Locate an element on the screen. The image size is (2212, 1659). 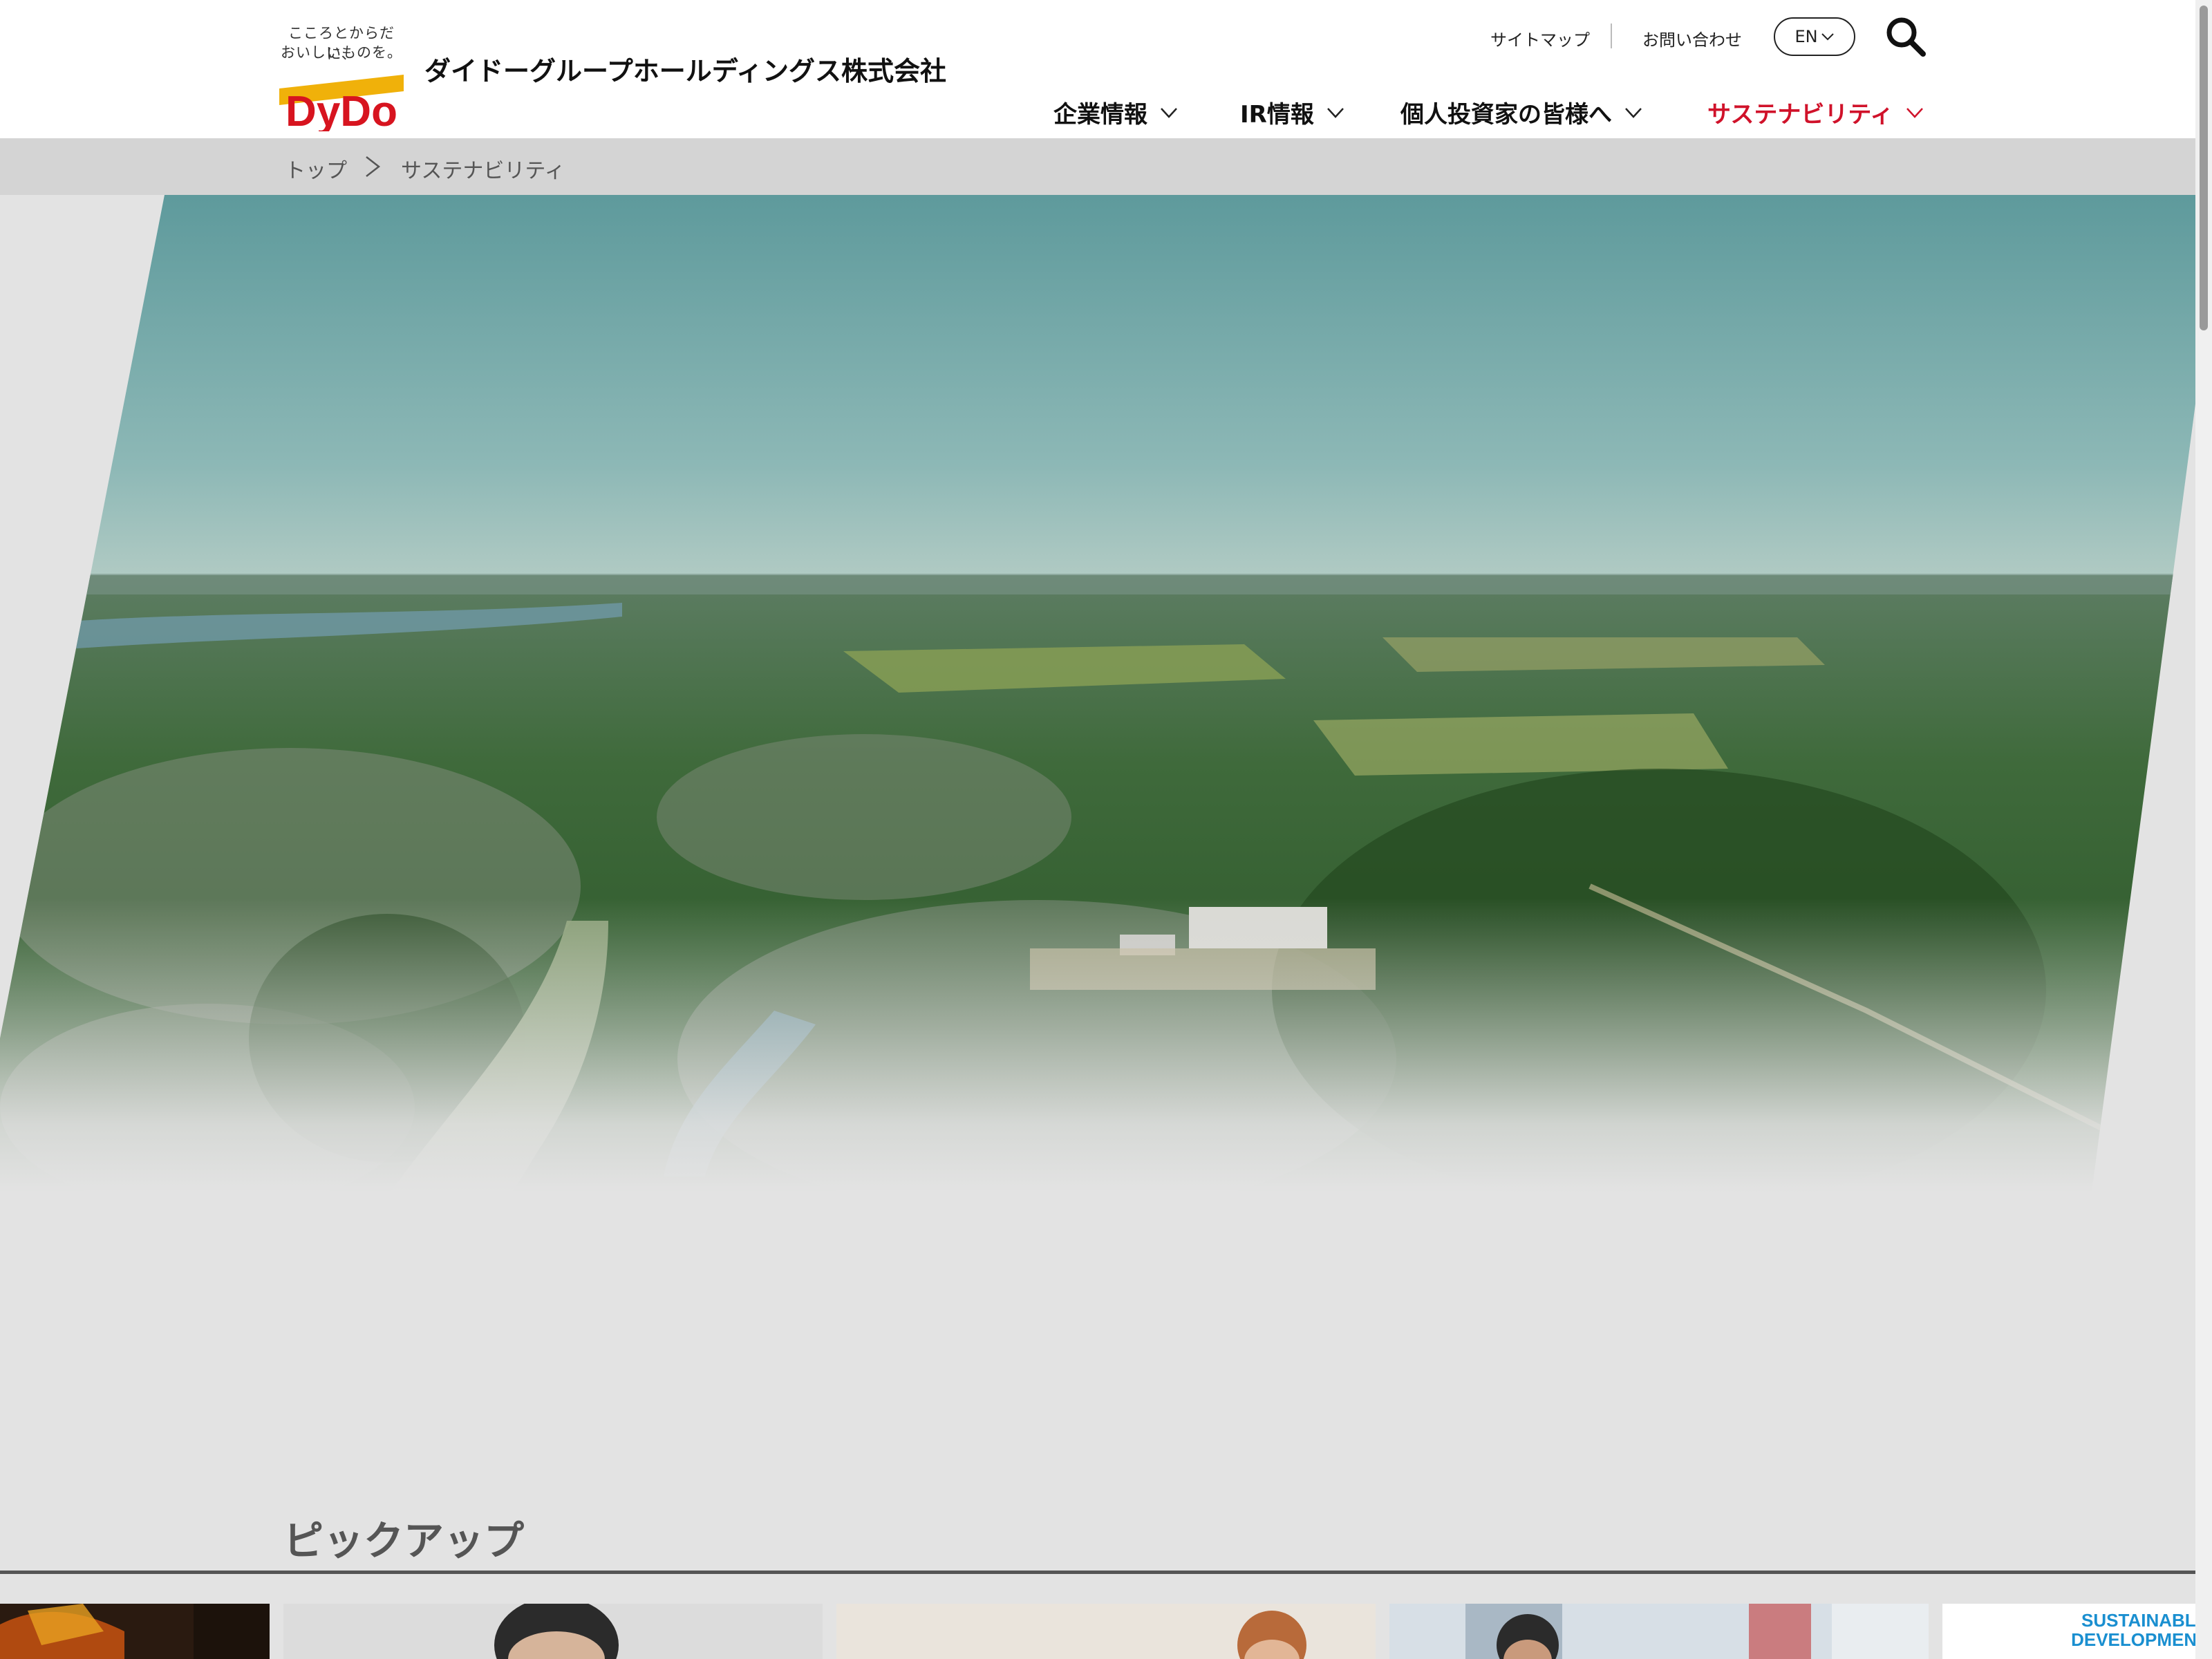
utility-divider is located at coordinates (1611, 36).